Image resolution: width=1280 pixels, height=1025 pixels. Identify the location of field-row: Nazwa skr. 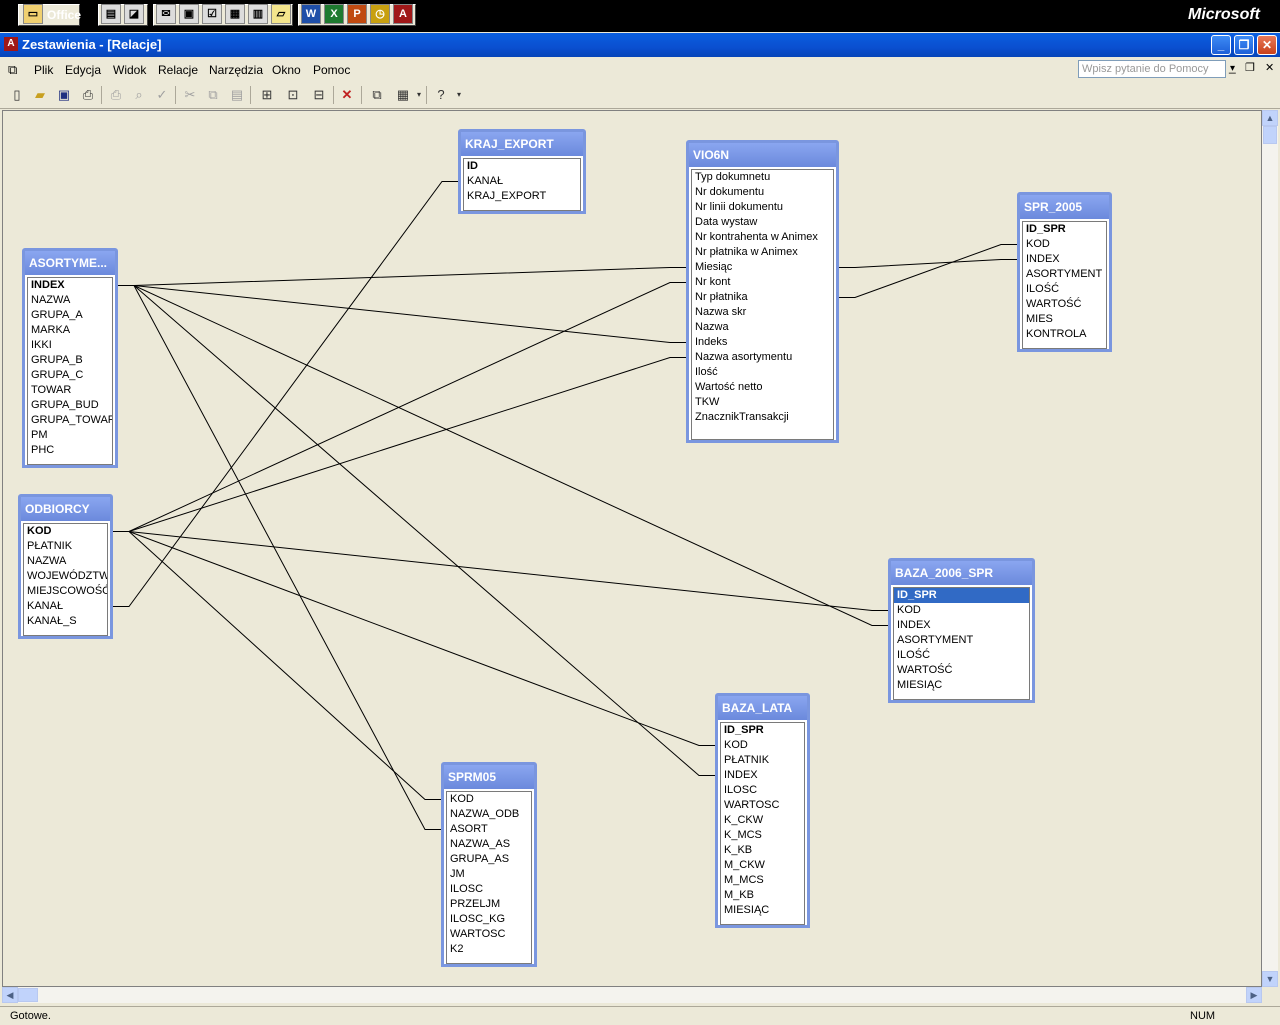
(762, 312).